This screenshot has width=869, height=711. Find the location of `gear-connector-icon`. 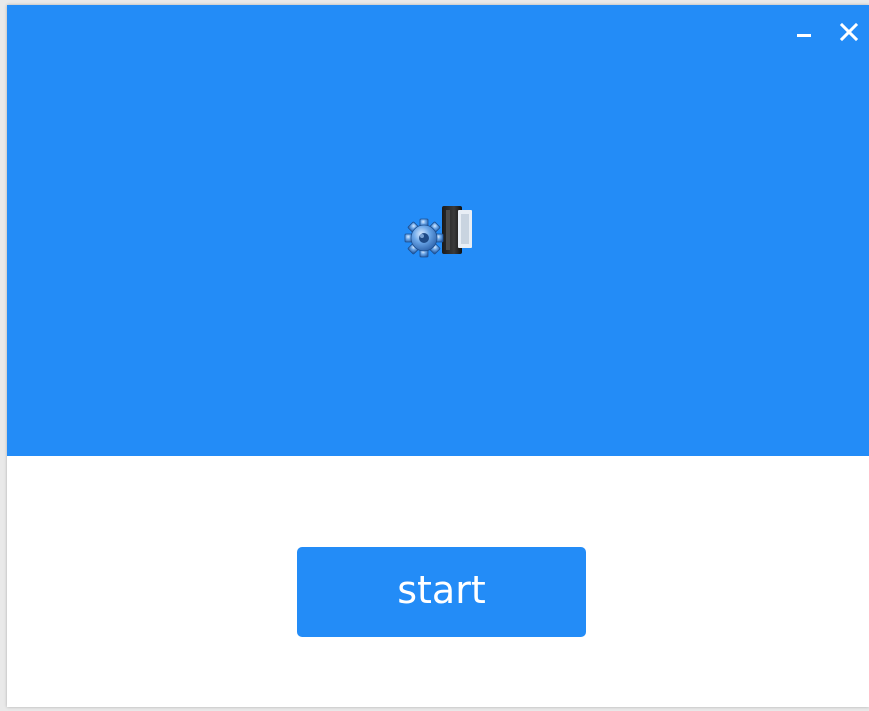

gear-connector-icon is located at coordinates (438, 232).